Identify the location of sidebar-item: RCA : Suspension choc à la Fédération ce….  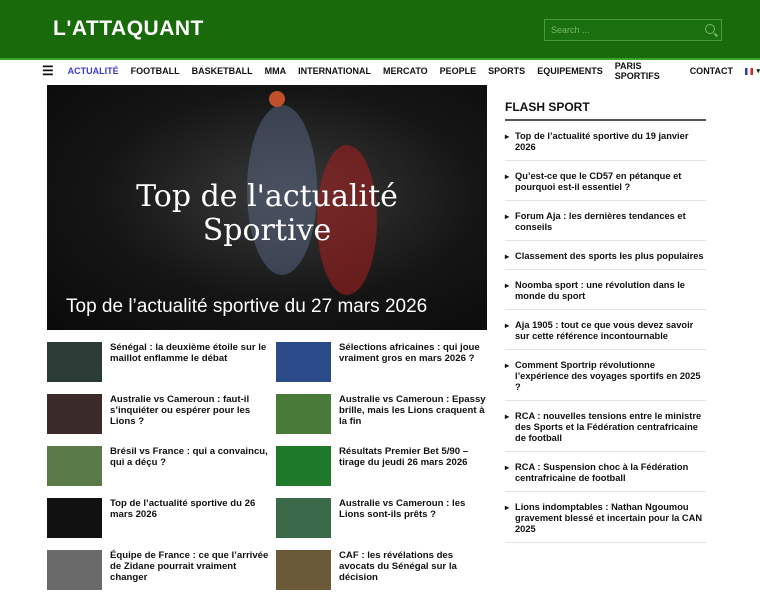
(605, 472).